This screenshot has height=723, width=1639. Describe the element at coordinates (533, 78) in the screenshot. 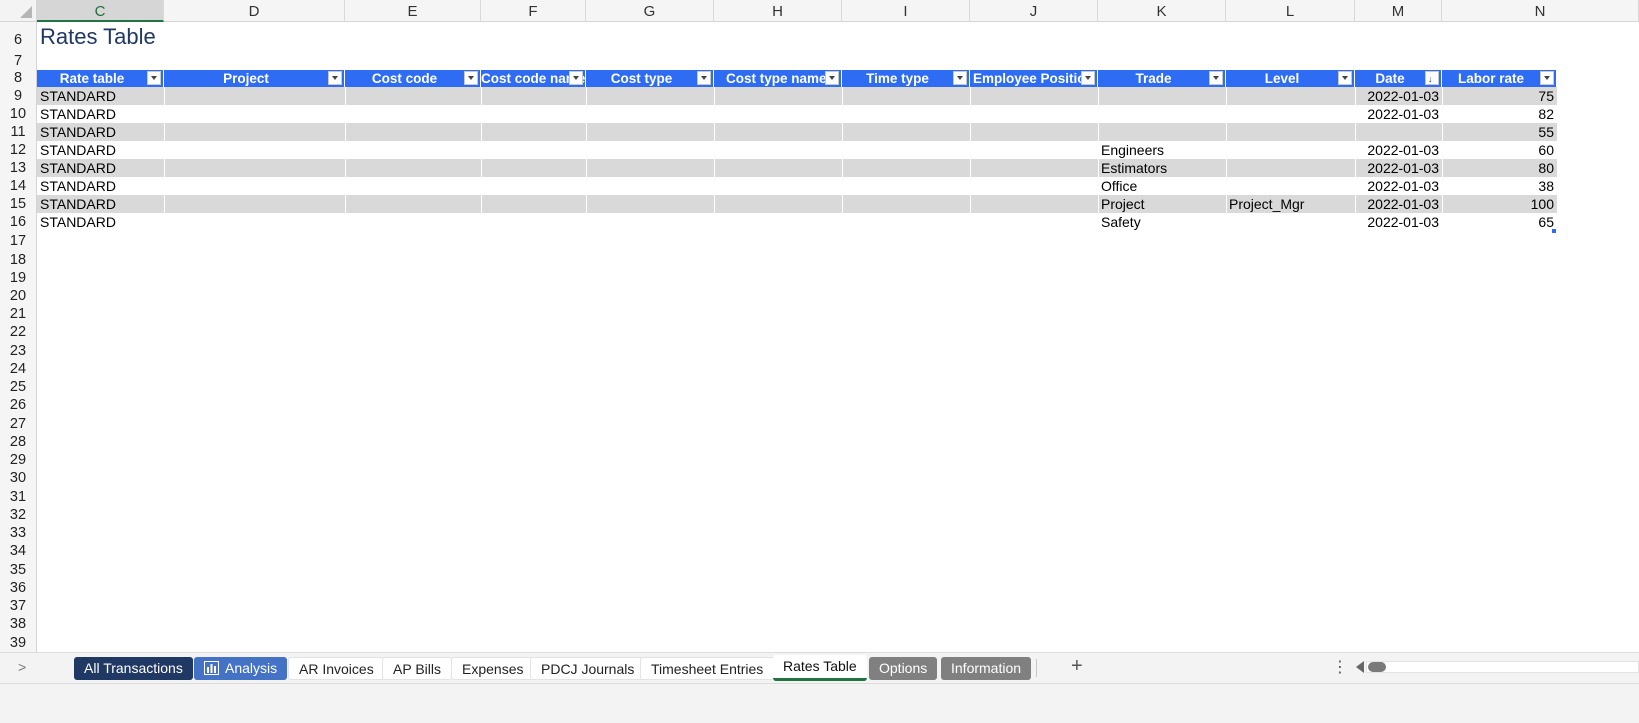

I see `table-header-cost-code-name: Cost code name` at that location.